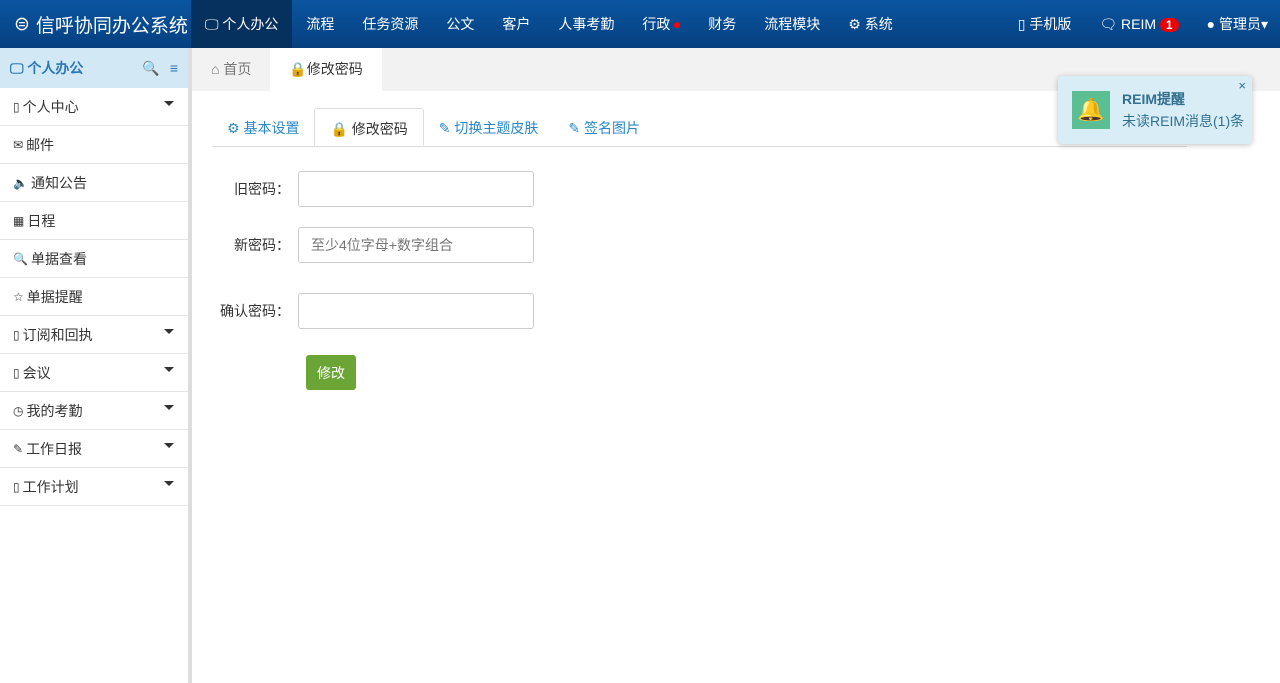  Describe the element at coordinates (94, 259) in the screenshot. I see `sidebar-item: 🔍 单据查看` at that location.